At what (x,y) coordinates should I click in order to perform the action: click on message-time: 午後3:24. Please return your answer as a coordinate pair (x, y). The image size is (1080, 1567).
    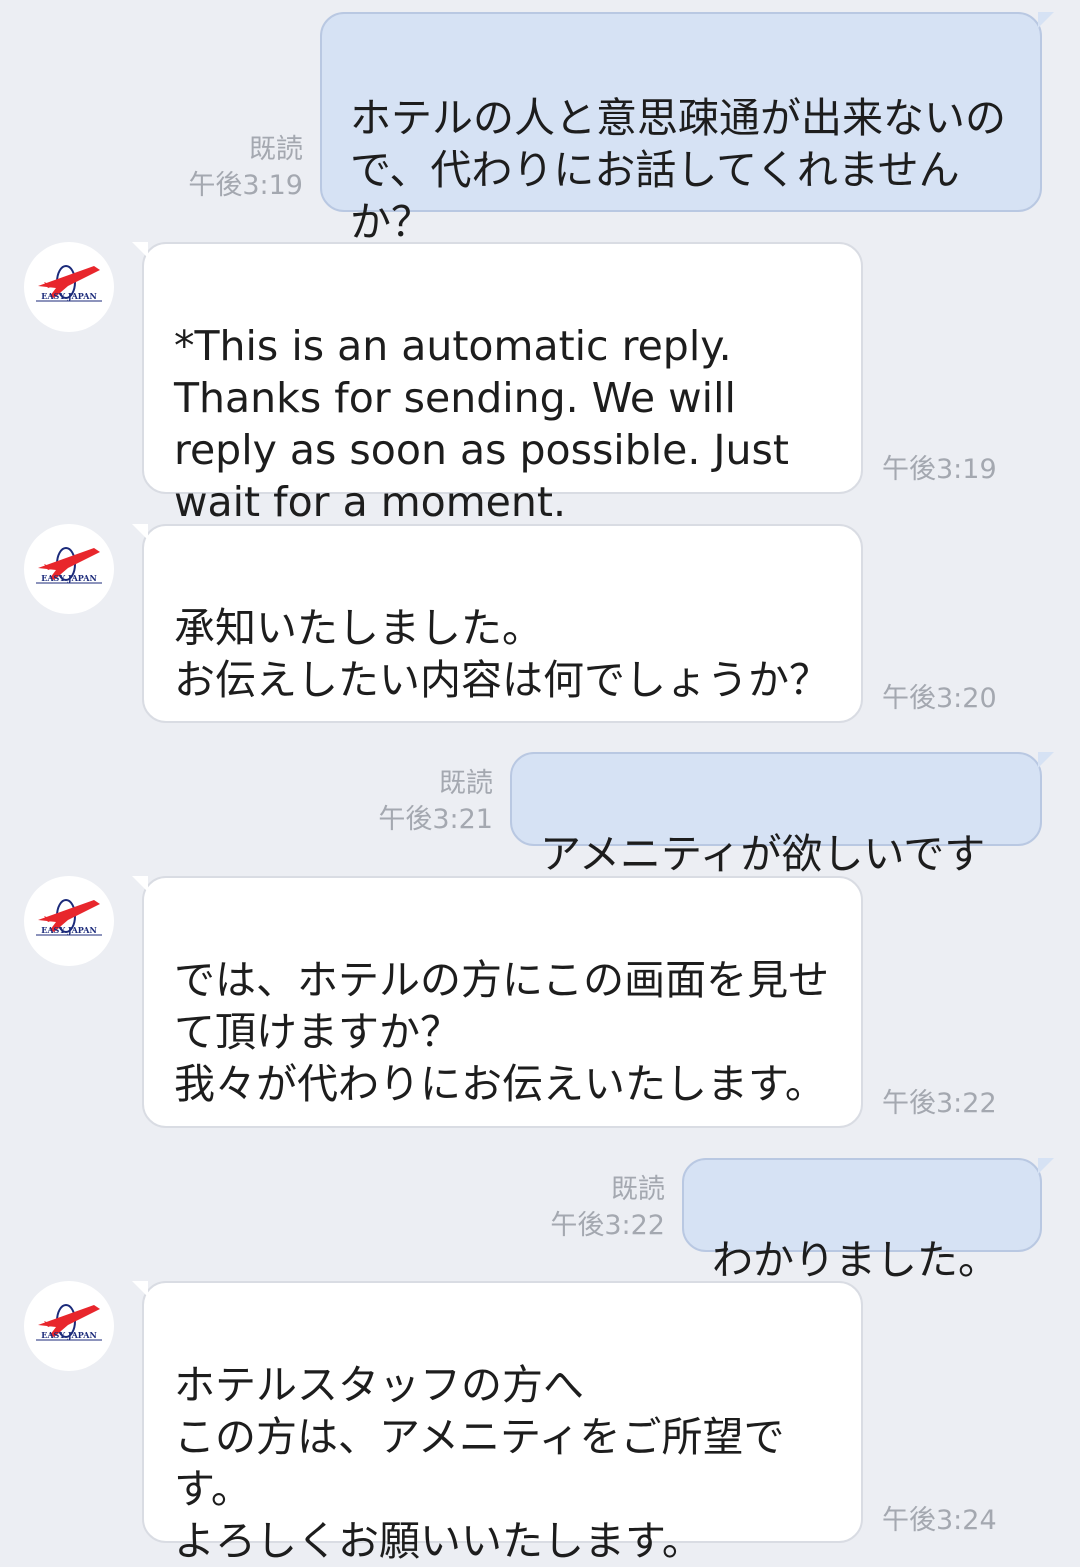
    Looking at the image, I should click on (939, 1520).